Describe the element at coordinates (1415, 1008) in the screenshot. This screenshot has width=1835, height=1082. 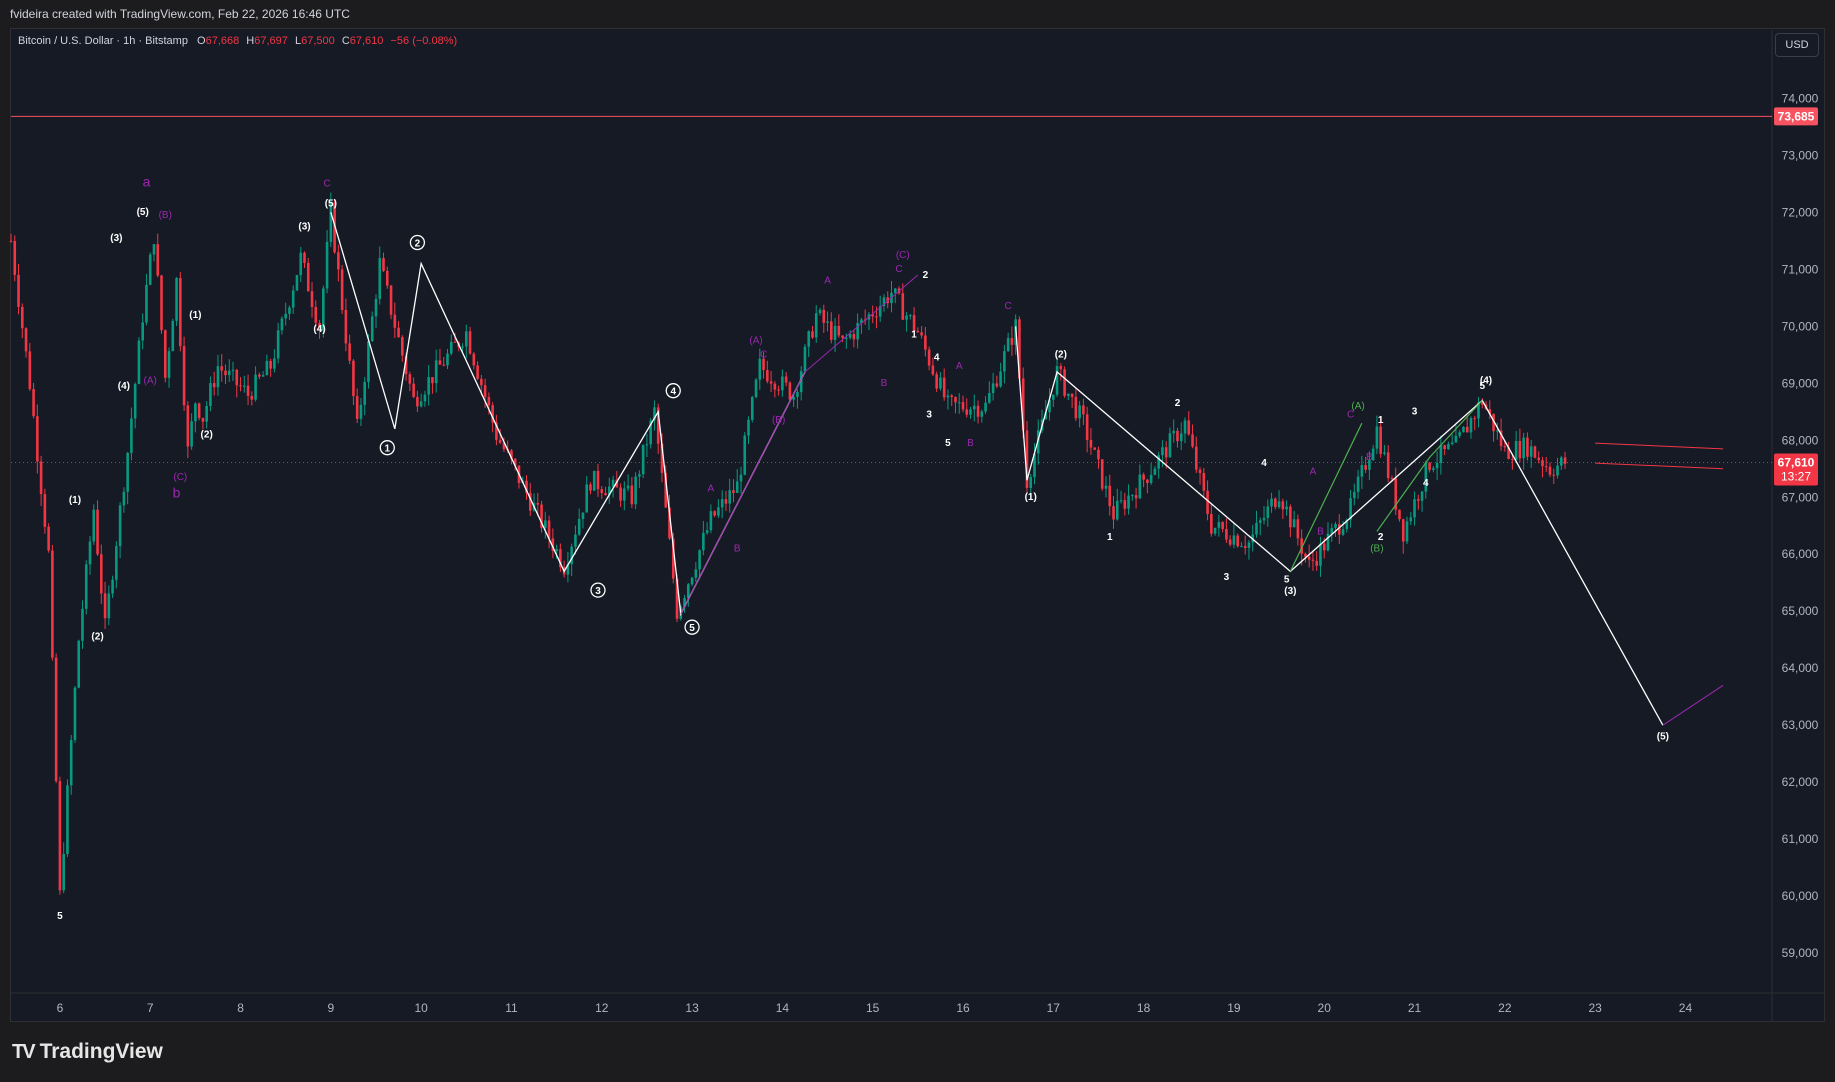
I see `x-tick-label: 21` at that location.